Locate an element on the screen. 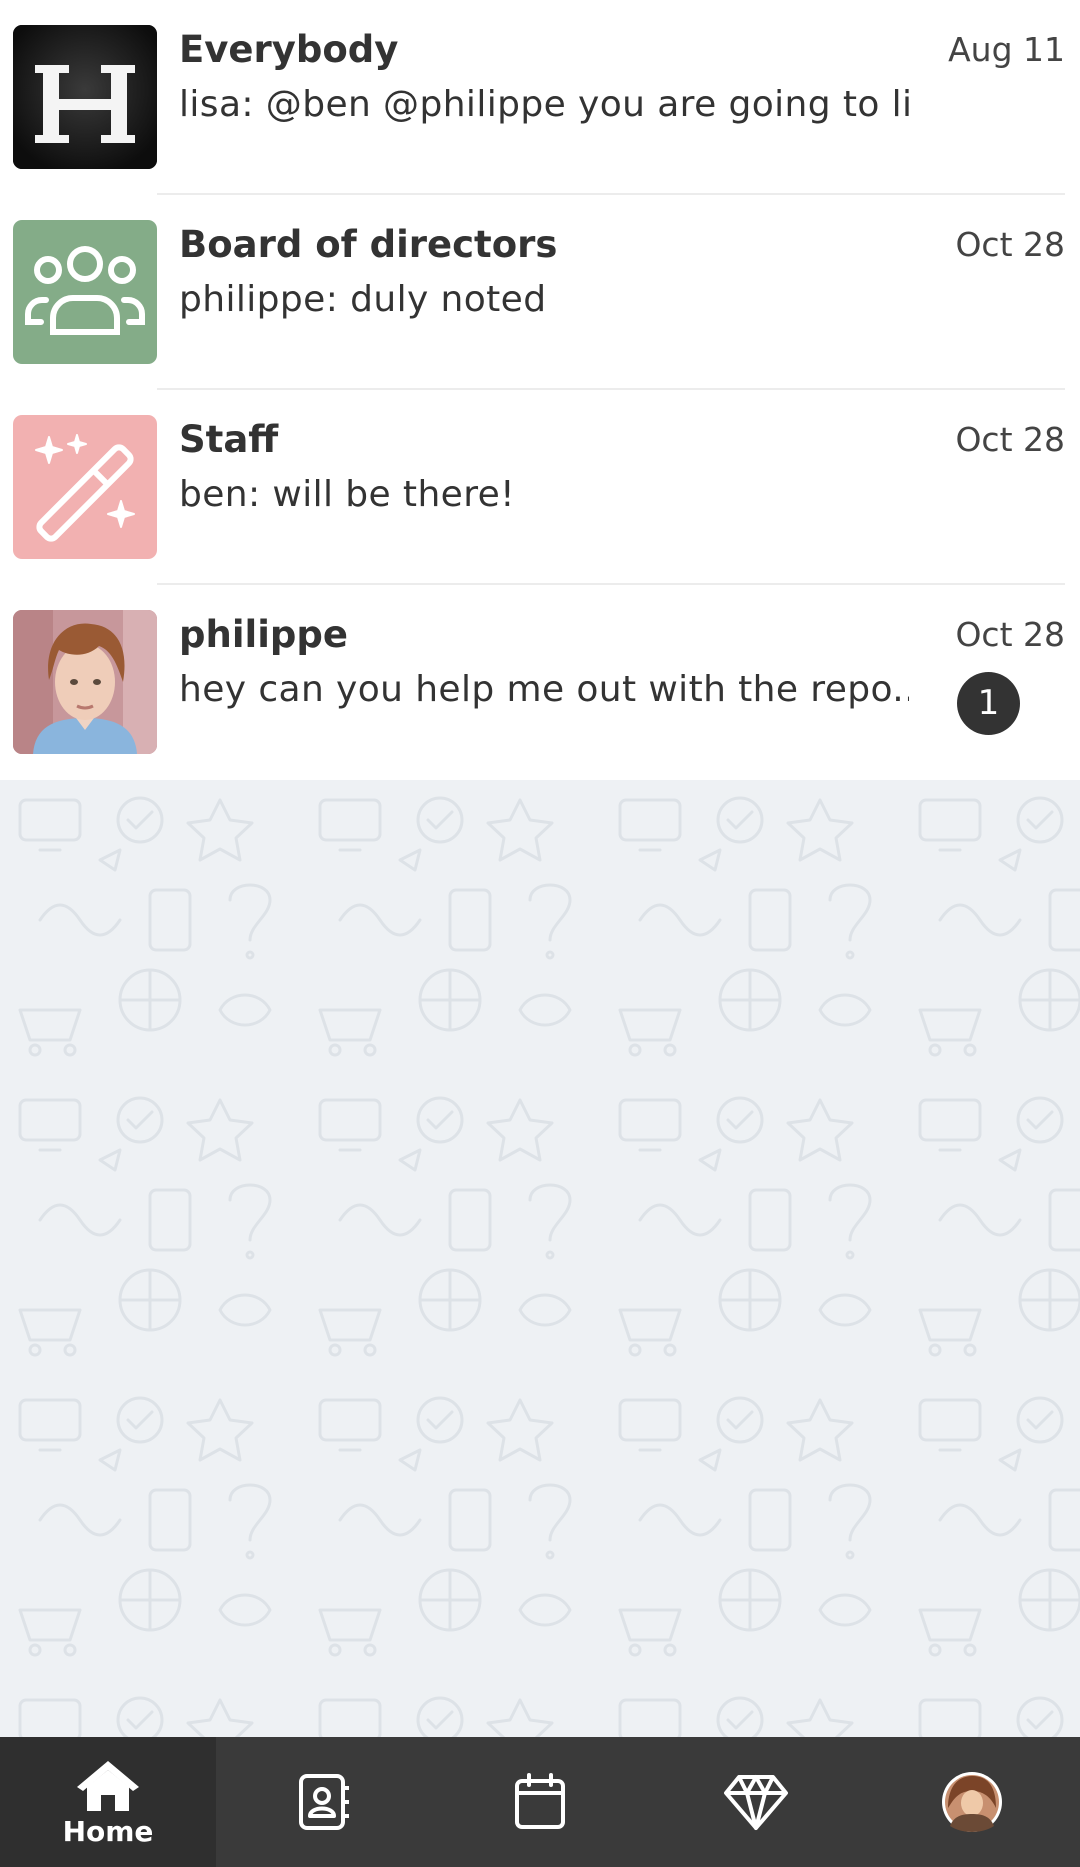  calendar-icon is located at coordinates (540, 1801).